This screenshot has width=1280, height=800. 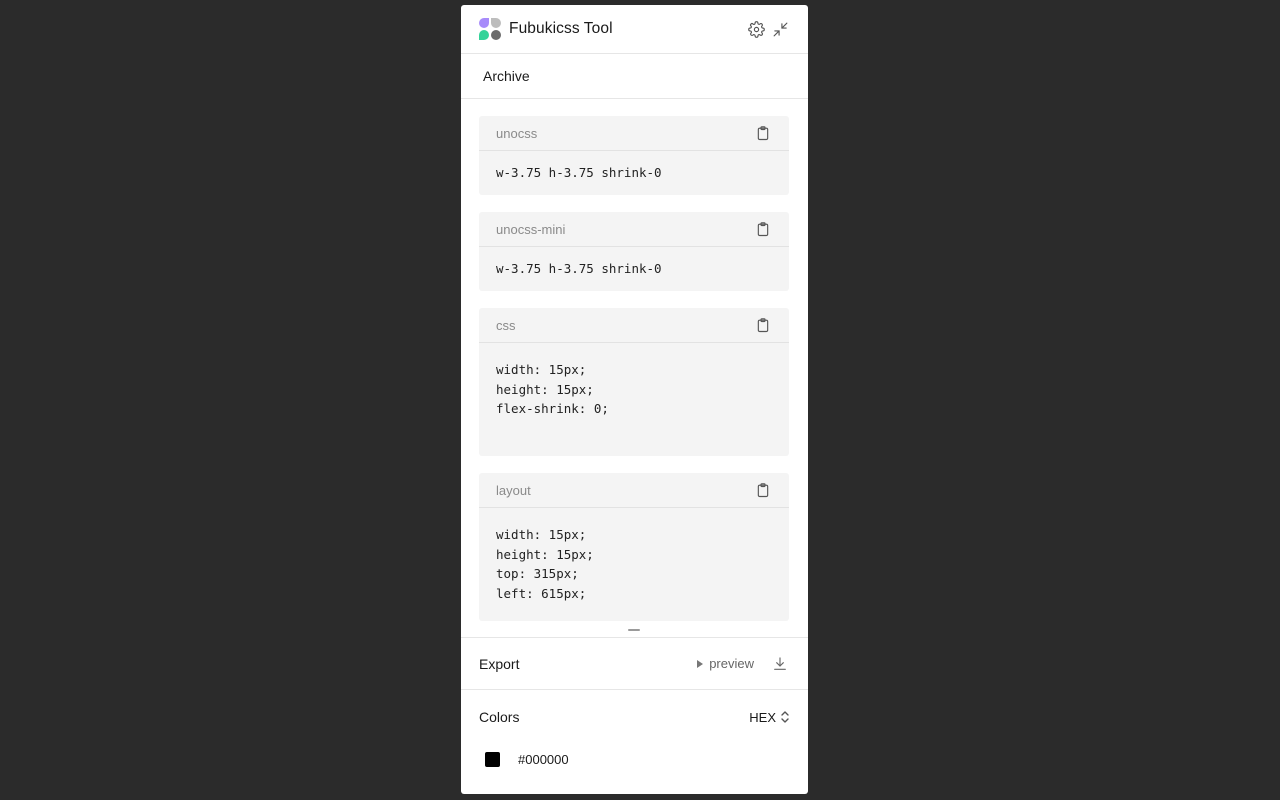 I want to click on play-icon, so click(x=700, y=663).